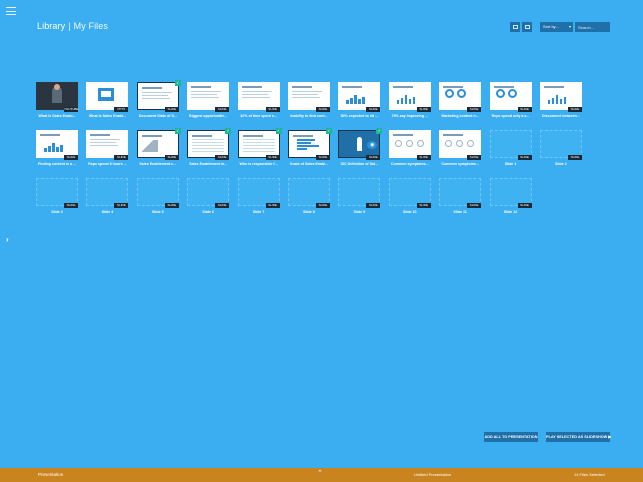  I want to click on file-title: Slide 12, so click(510, 212).